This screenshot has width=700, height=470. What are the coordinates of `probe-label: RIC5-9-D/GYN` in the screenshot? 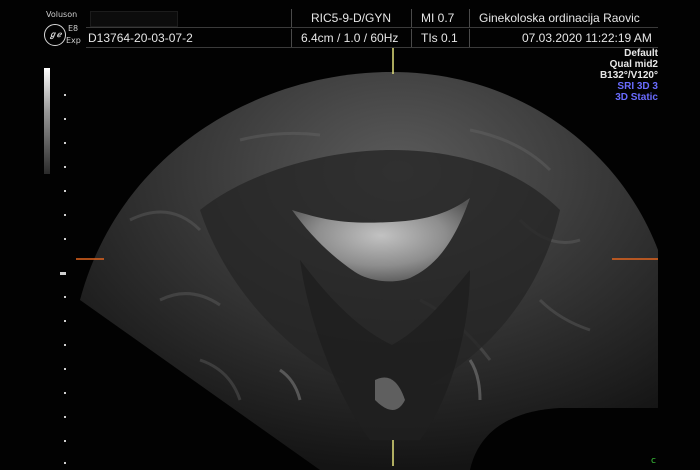 It's located at (351, 18).